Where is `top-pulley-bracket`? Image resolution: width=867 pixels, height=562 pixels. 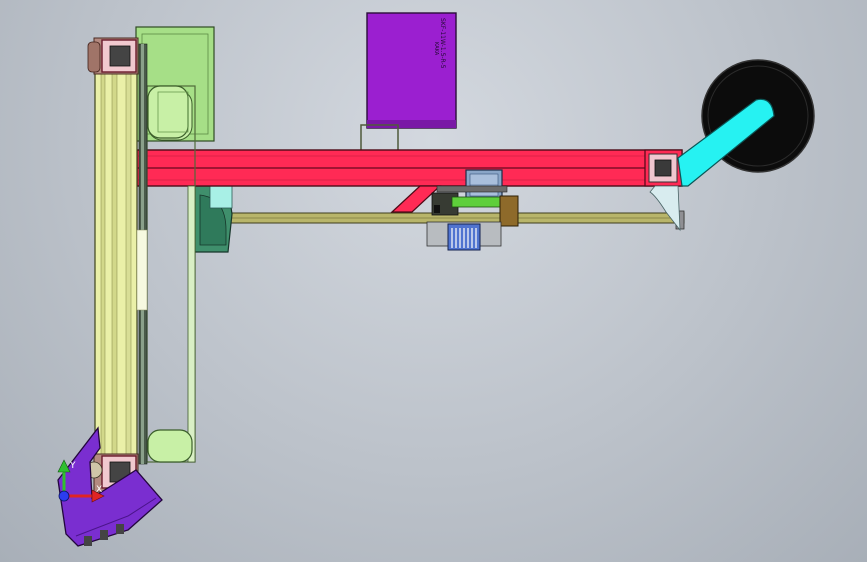 top-pulley-bracket is located at coordinates (168, 112).